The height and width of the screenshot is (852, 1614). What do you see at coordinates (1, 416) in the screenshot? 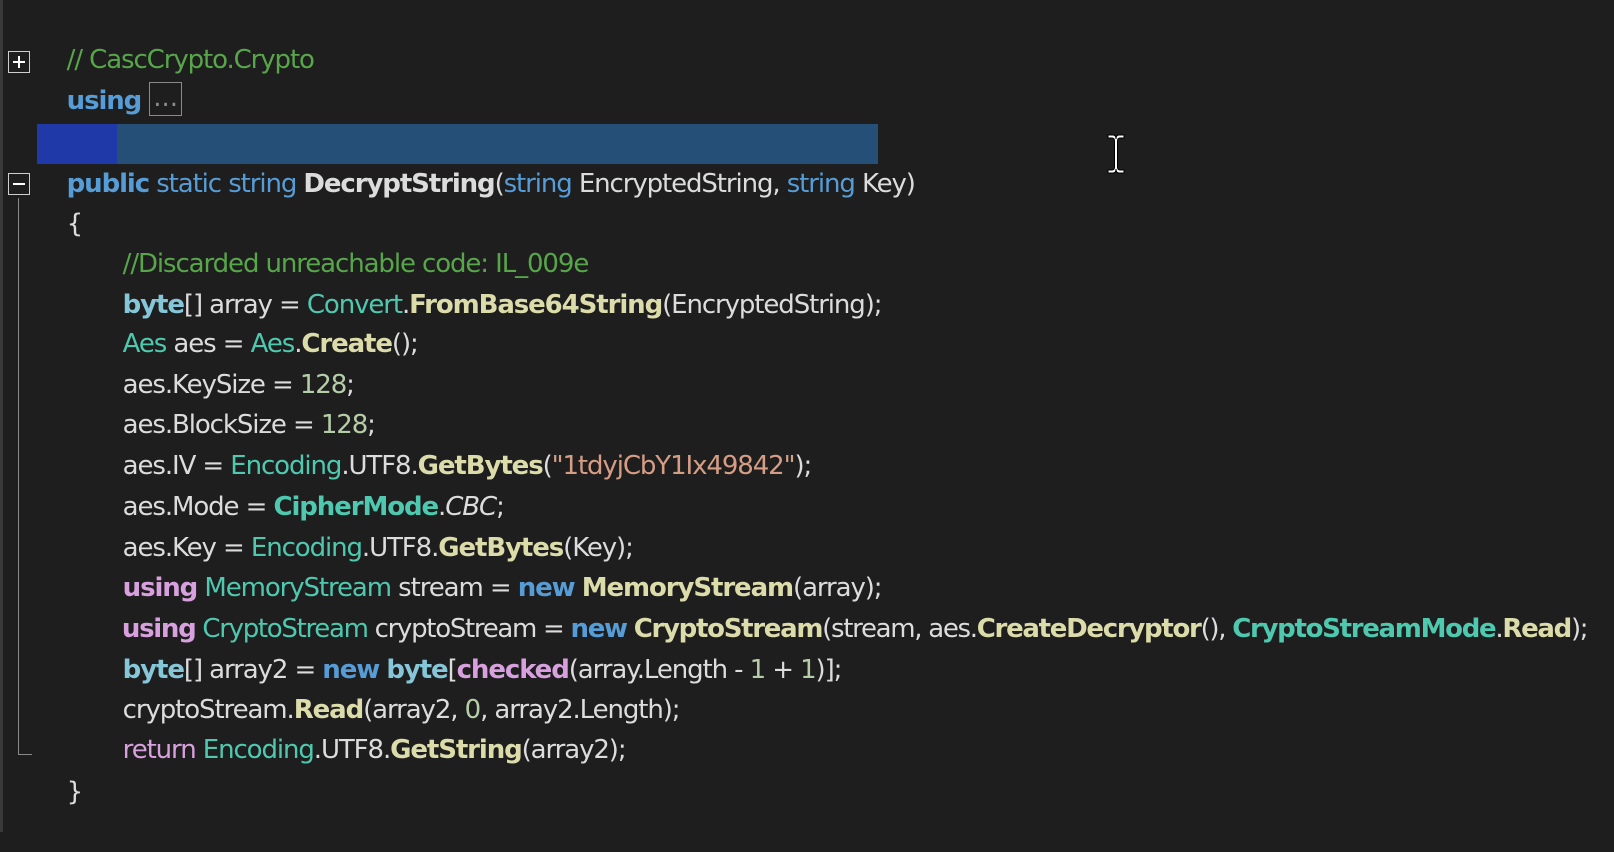
I see `editor-left-border` at bounding box center [1, 416].